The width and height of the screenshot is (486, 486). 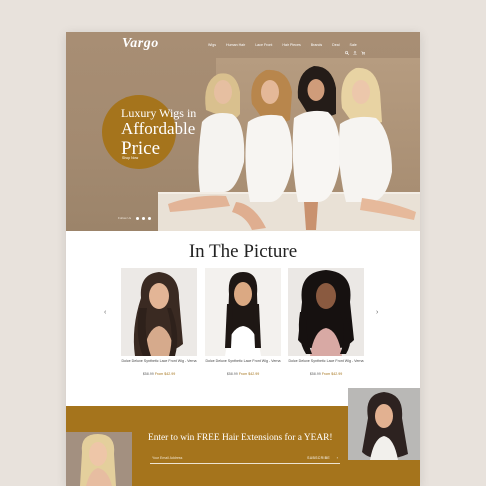 I want to click on nav-icons, so click(x=355, y=49).